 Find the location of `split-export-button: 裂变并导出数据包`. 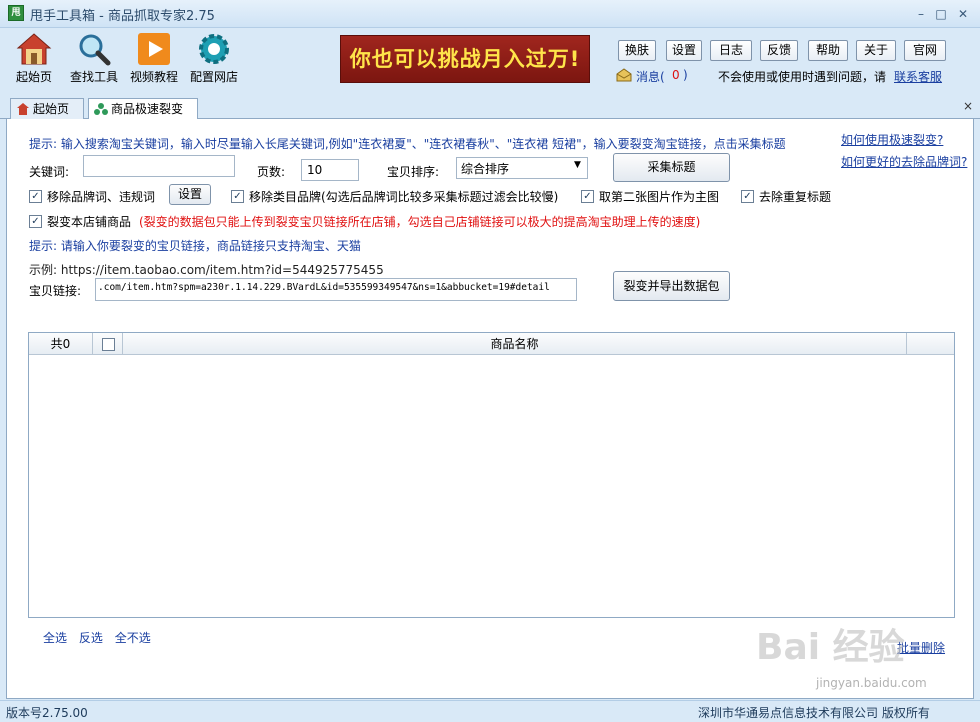

split-export-button: 裂变并导出数据包 is located at coordinates (671, 286).